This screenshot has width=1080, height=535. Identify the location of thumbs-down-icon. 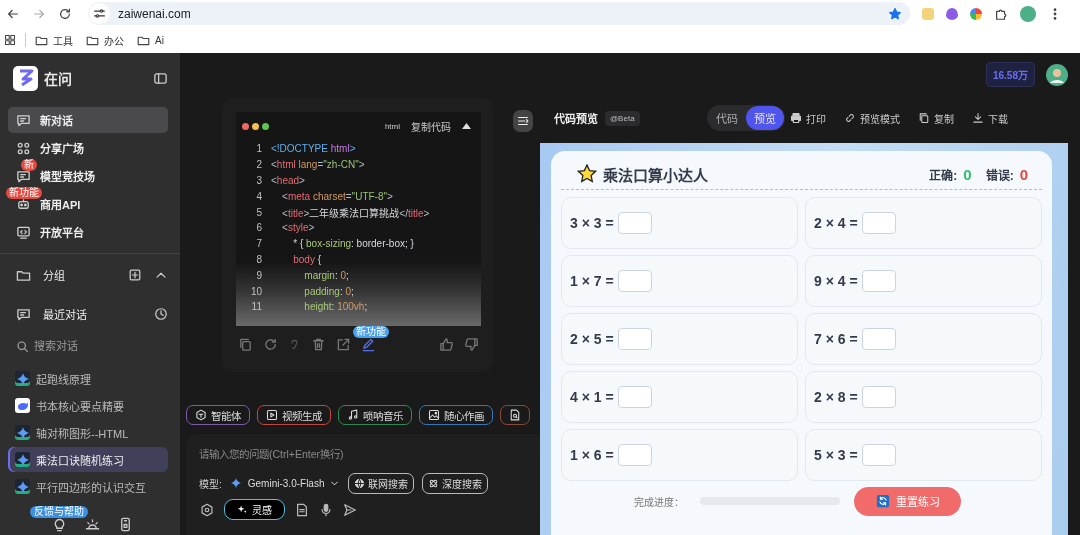
(471, 344).